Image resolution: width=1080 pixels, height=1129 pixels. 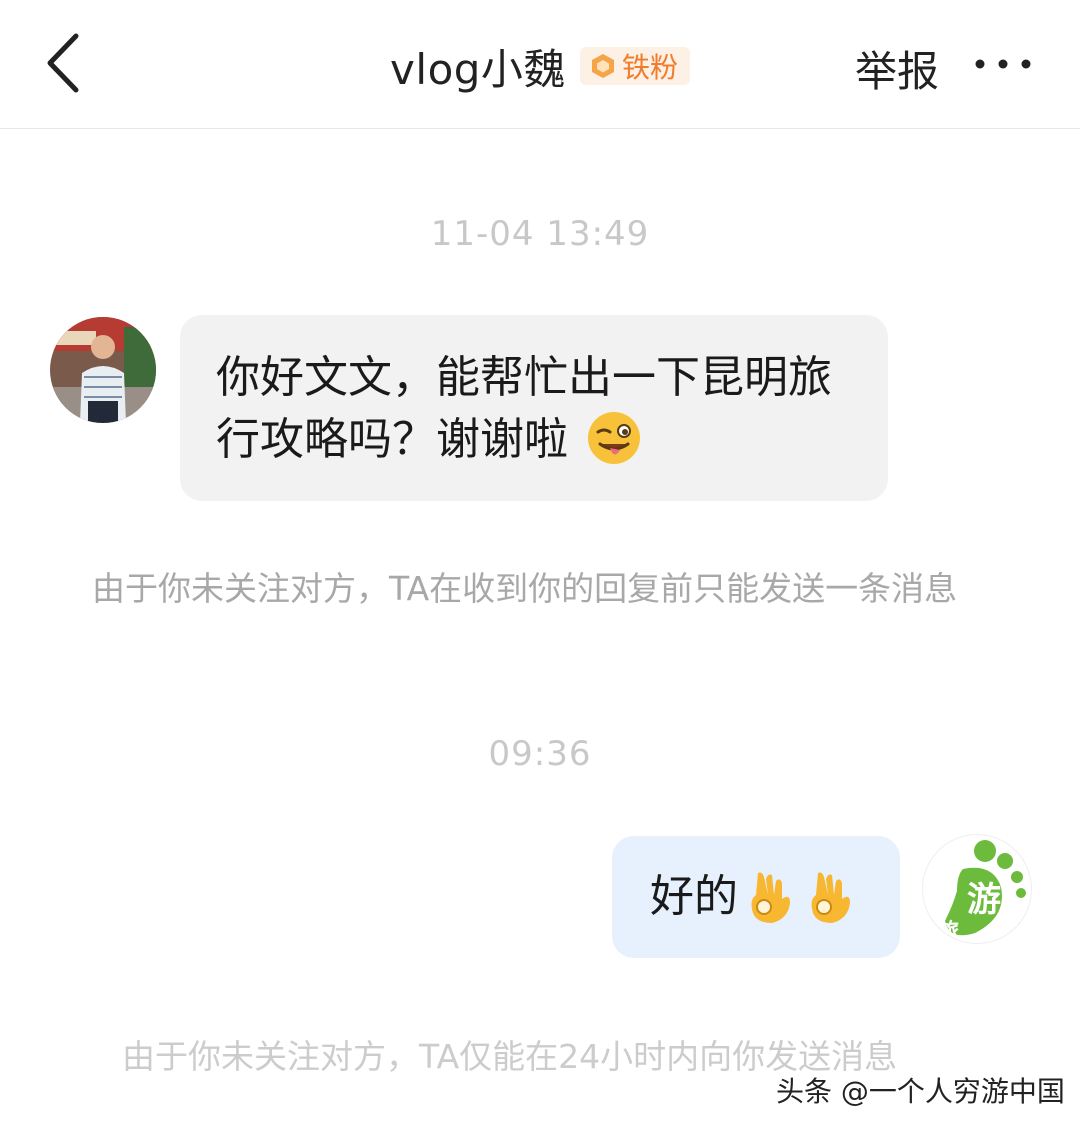 I want to click on avatar: 游 旅, so click(x=977, y=889).